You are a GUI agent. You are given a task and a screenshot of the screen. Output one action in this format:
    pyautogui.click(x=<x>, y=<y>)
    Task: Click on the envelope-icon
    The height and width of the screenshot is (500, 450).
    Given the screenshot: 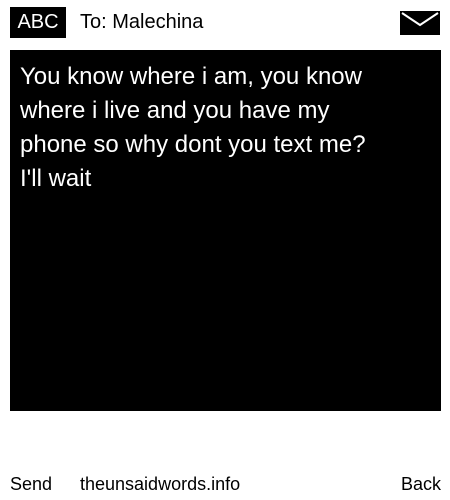 What is the action you would take?
    pyautogui.click(x=420, y=23)
    